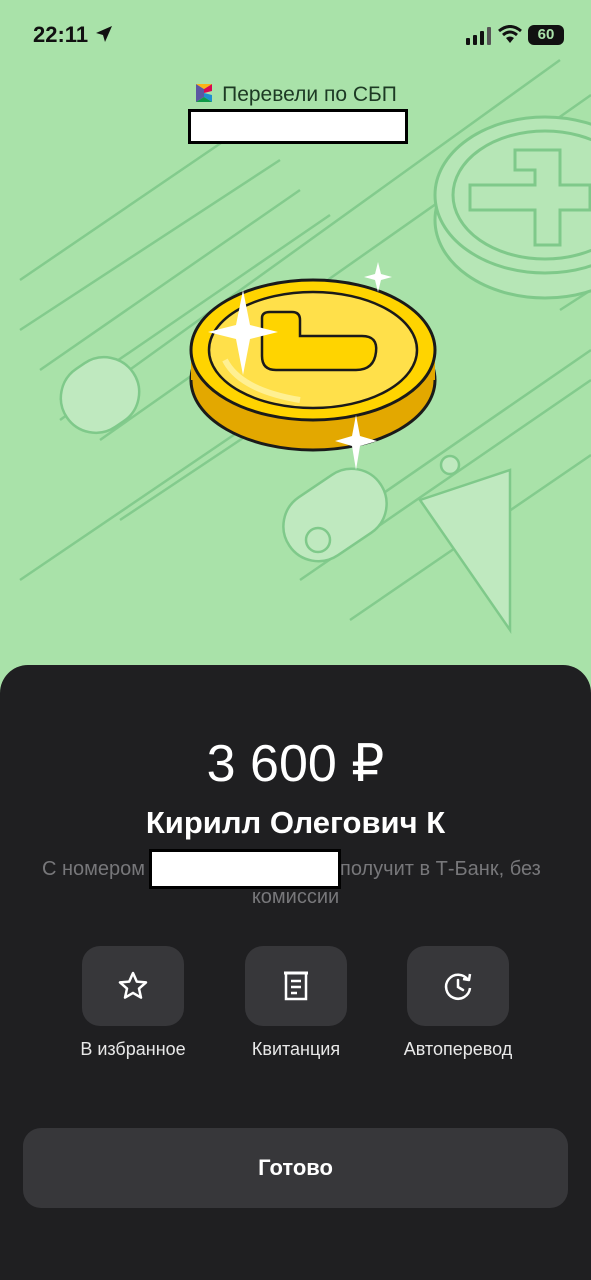  What do you see at coordinates (296, 1049) in the screenshot?
I see `receipt-label: Квитанция` at bounding box center [296, 1049].